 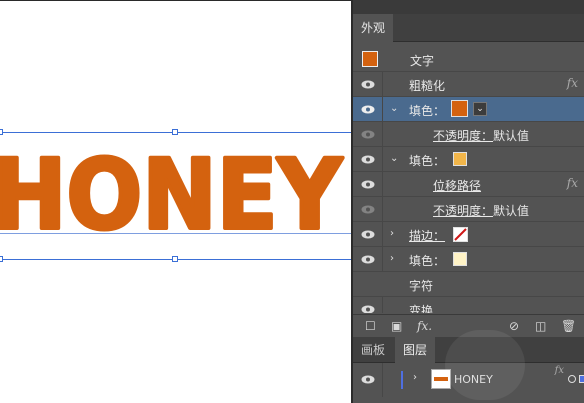 I want to click on appearance-row-opacity-1: 不透明度： 默认值, so click(x=468, y=134).